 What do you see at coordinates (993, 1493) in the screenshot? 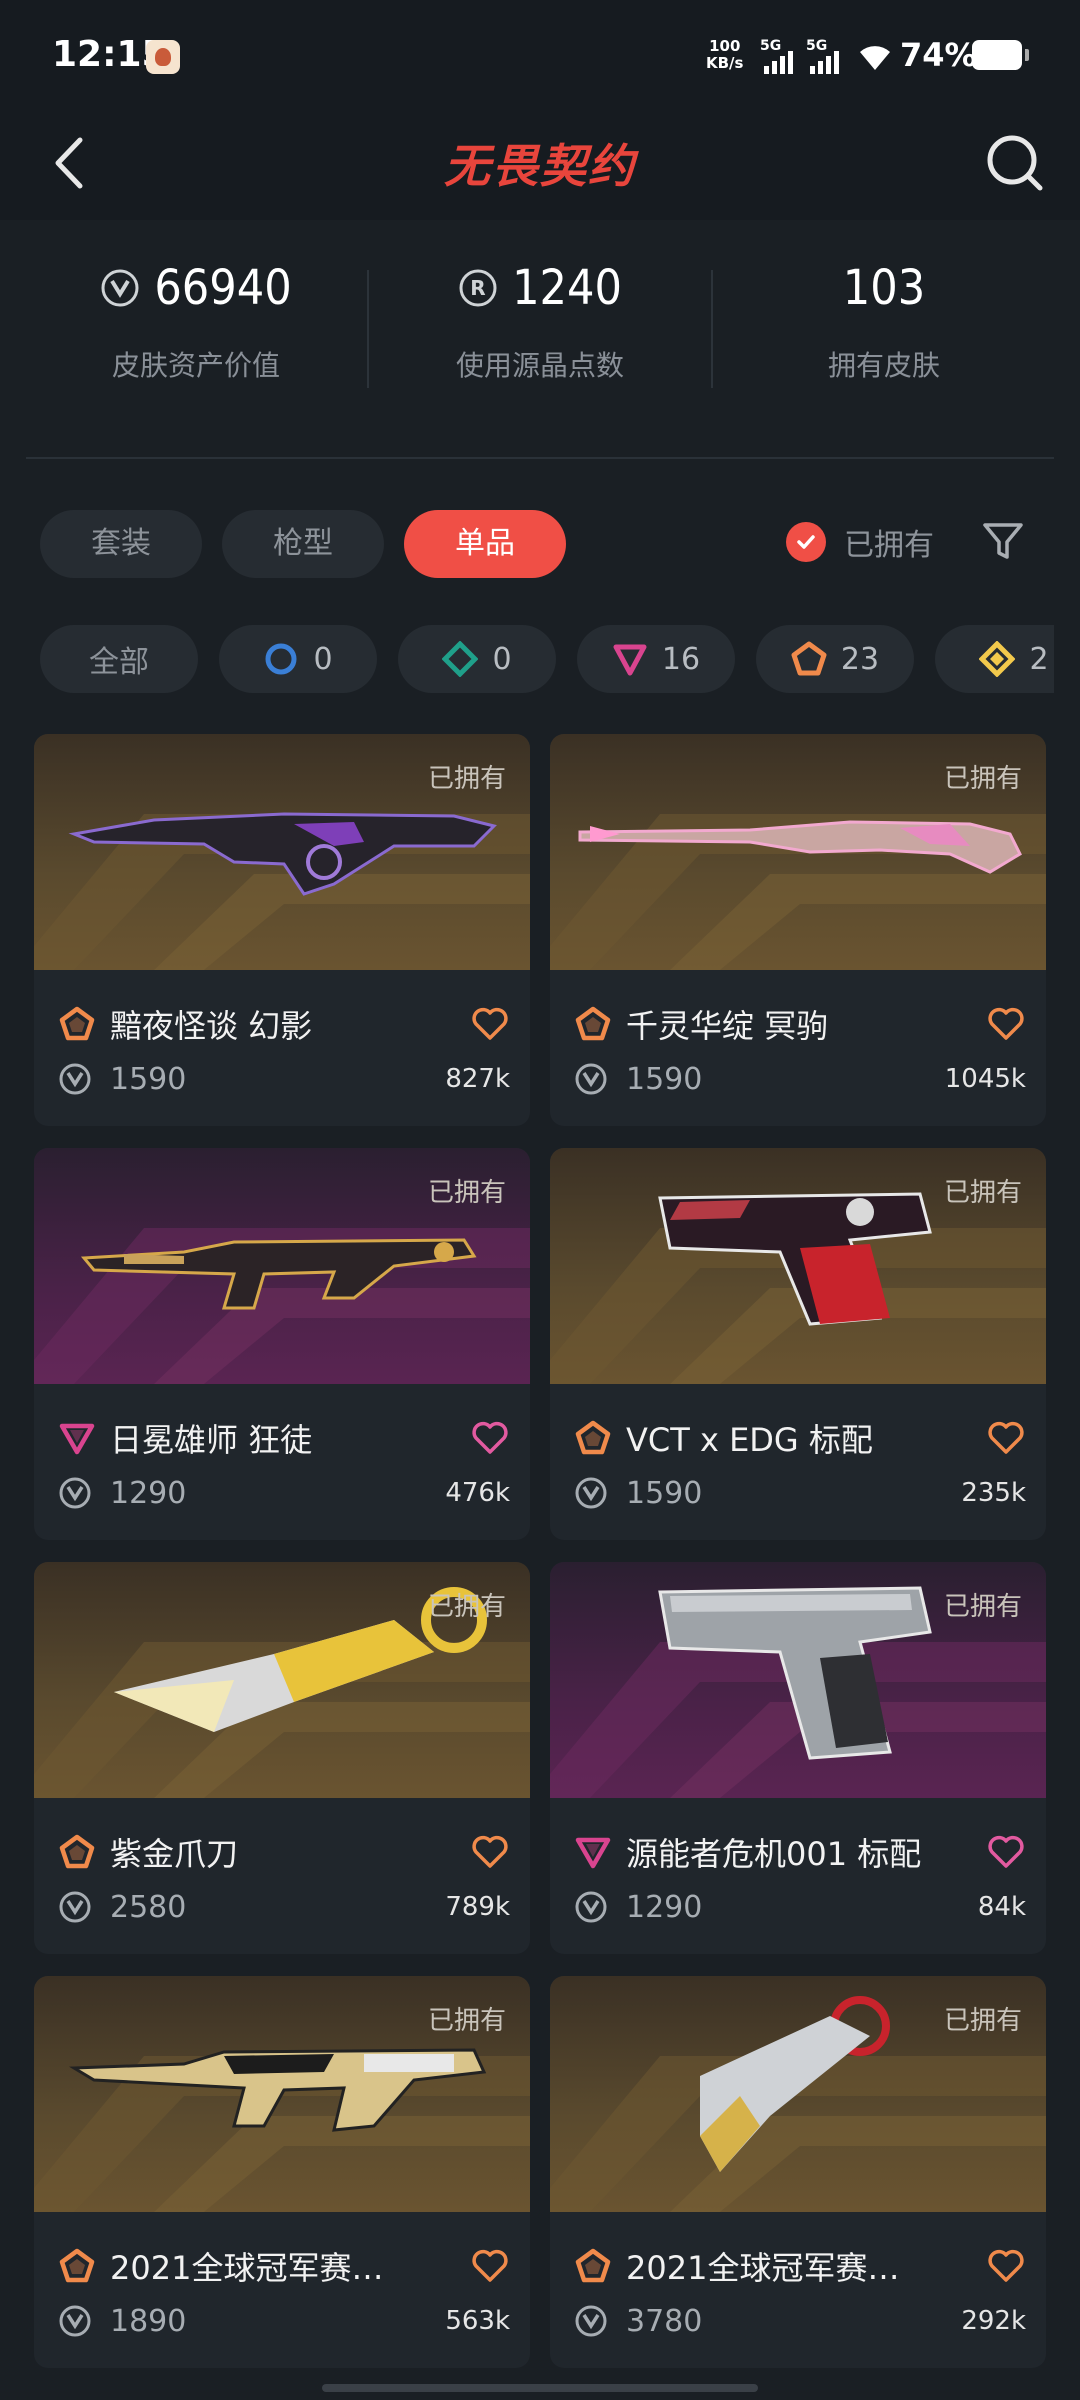
I see `like-count: 235k` at bounding box center [993, 1493].